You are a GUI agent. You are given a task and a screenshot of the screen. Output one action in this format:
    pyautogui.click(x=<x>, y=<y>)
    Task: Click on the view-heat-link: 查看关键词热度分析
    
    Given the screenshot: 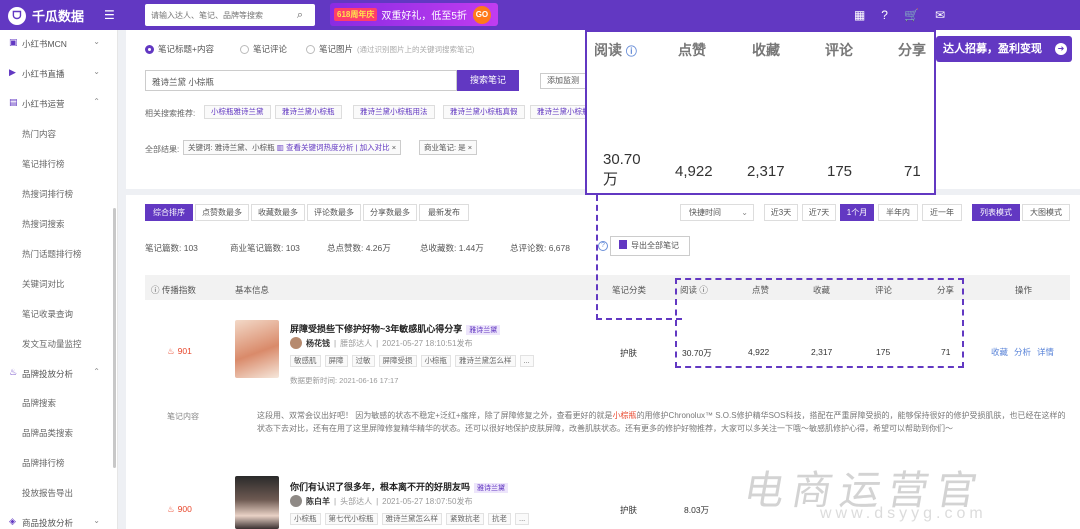 What is the action you would take?
    pyautogui.click(x=320, y=147)
    